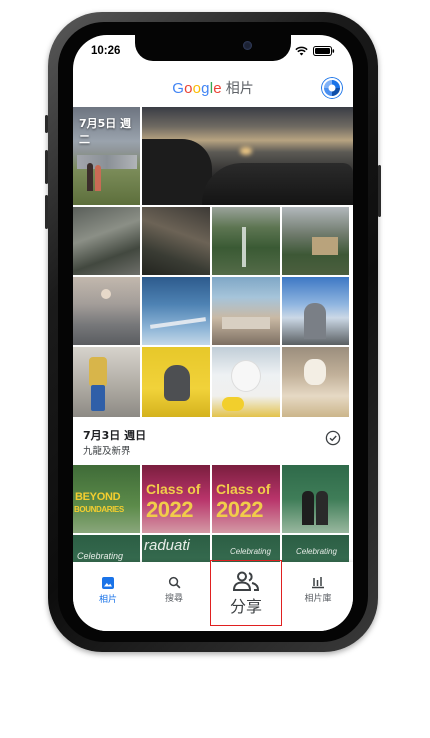  What do you see at coordinates (239, 89) in the screenshot?
I see `app-title-suffix: 相片` at bounding box center [239, 89].